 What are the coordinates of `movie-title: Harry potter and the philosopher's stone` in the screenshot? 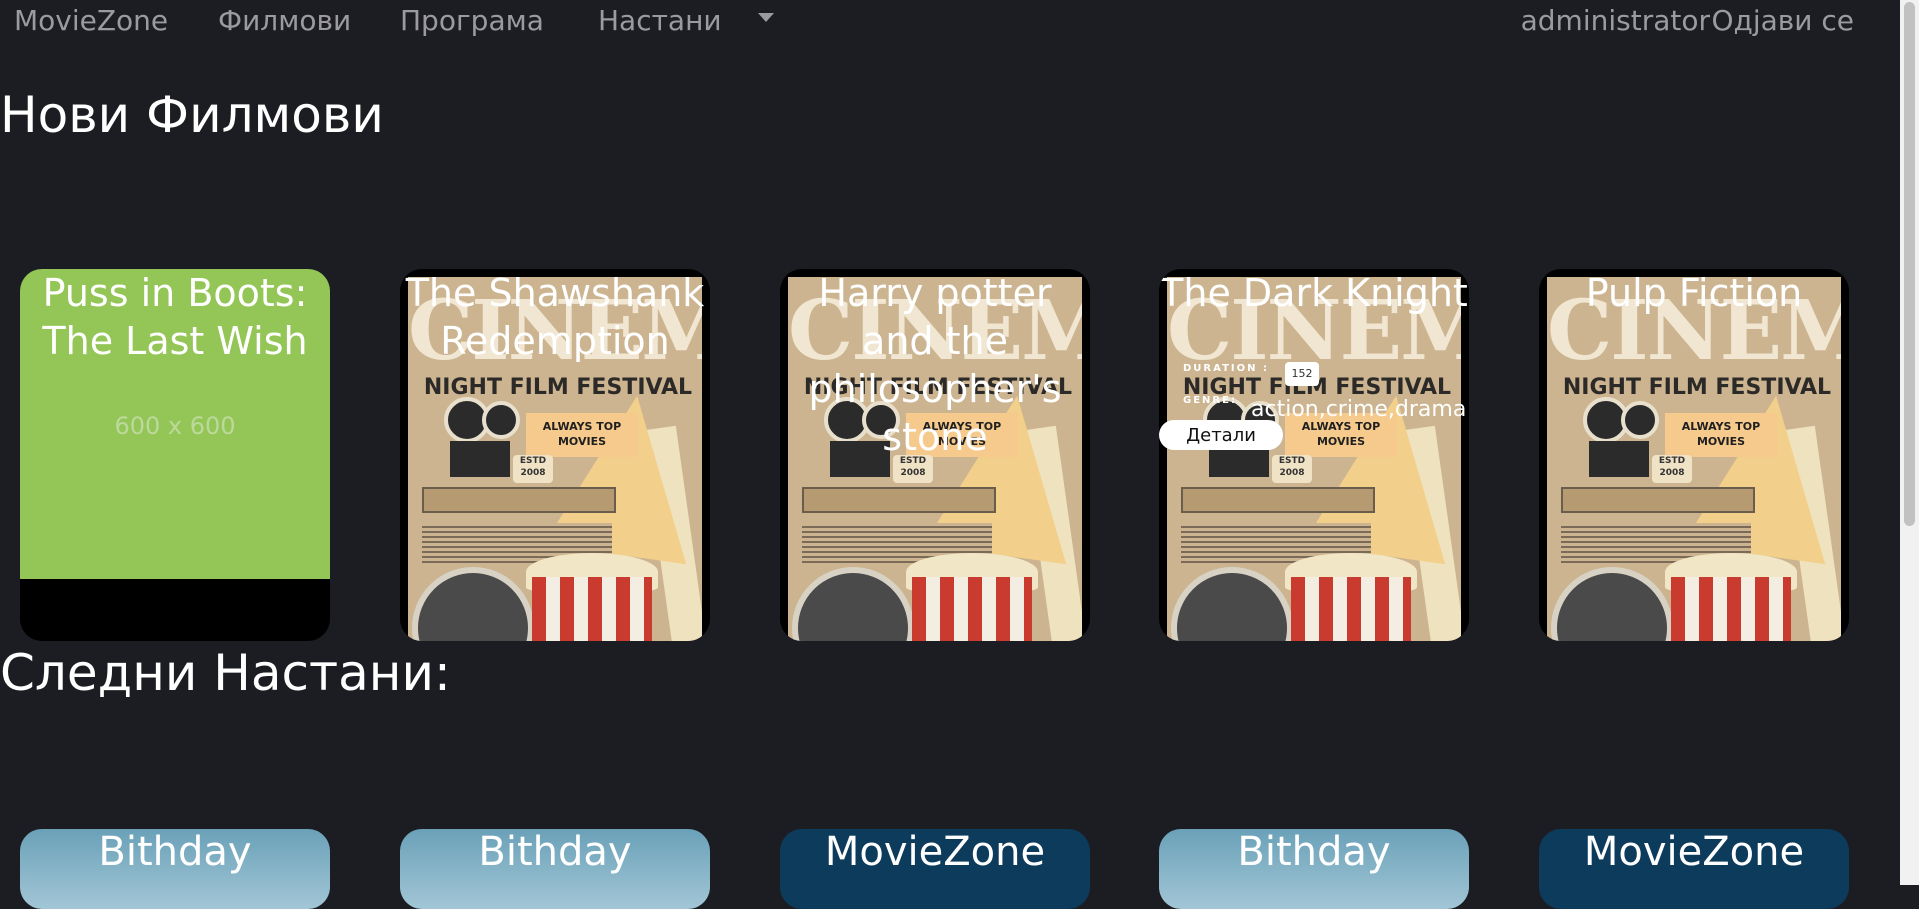 It's located at (935, 365).